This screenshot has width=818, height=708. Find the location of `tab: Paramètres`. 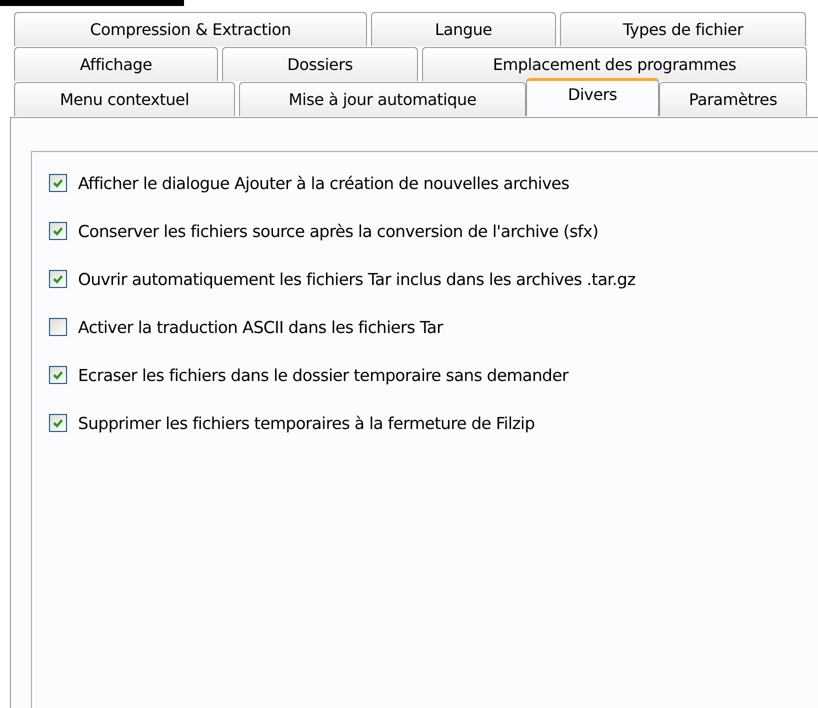

tab: Paramètres is located at coordinates (733, 99).